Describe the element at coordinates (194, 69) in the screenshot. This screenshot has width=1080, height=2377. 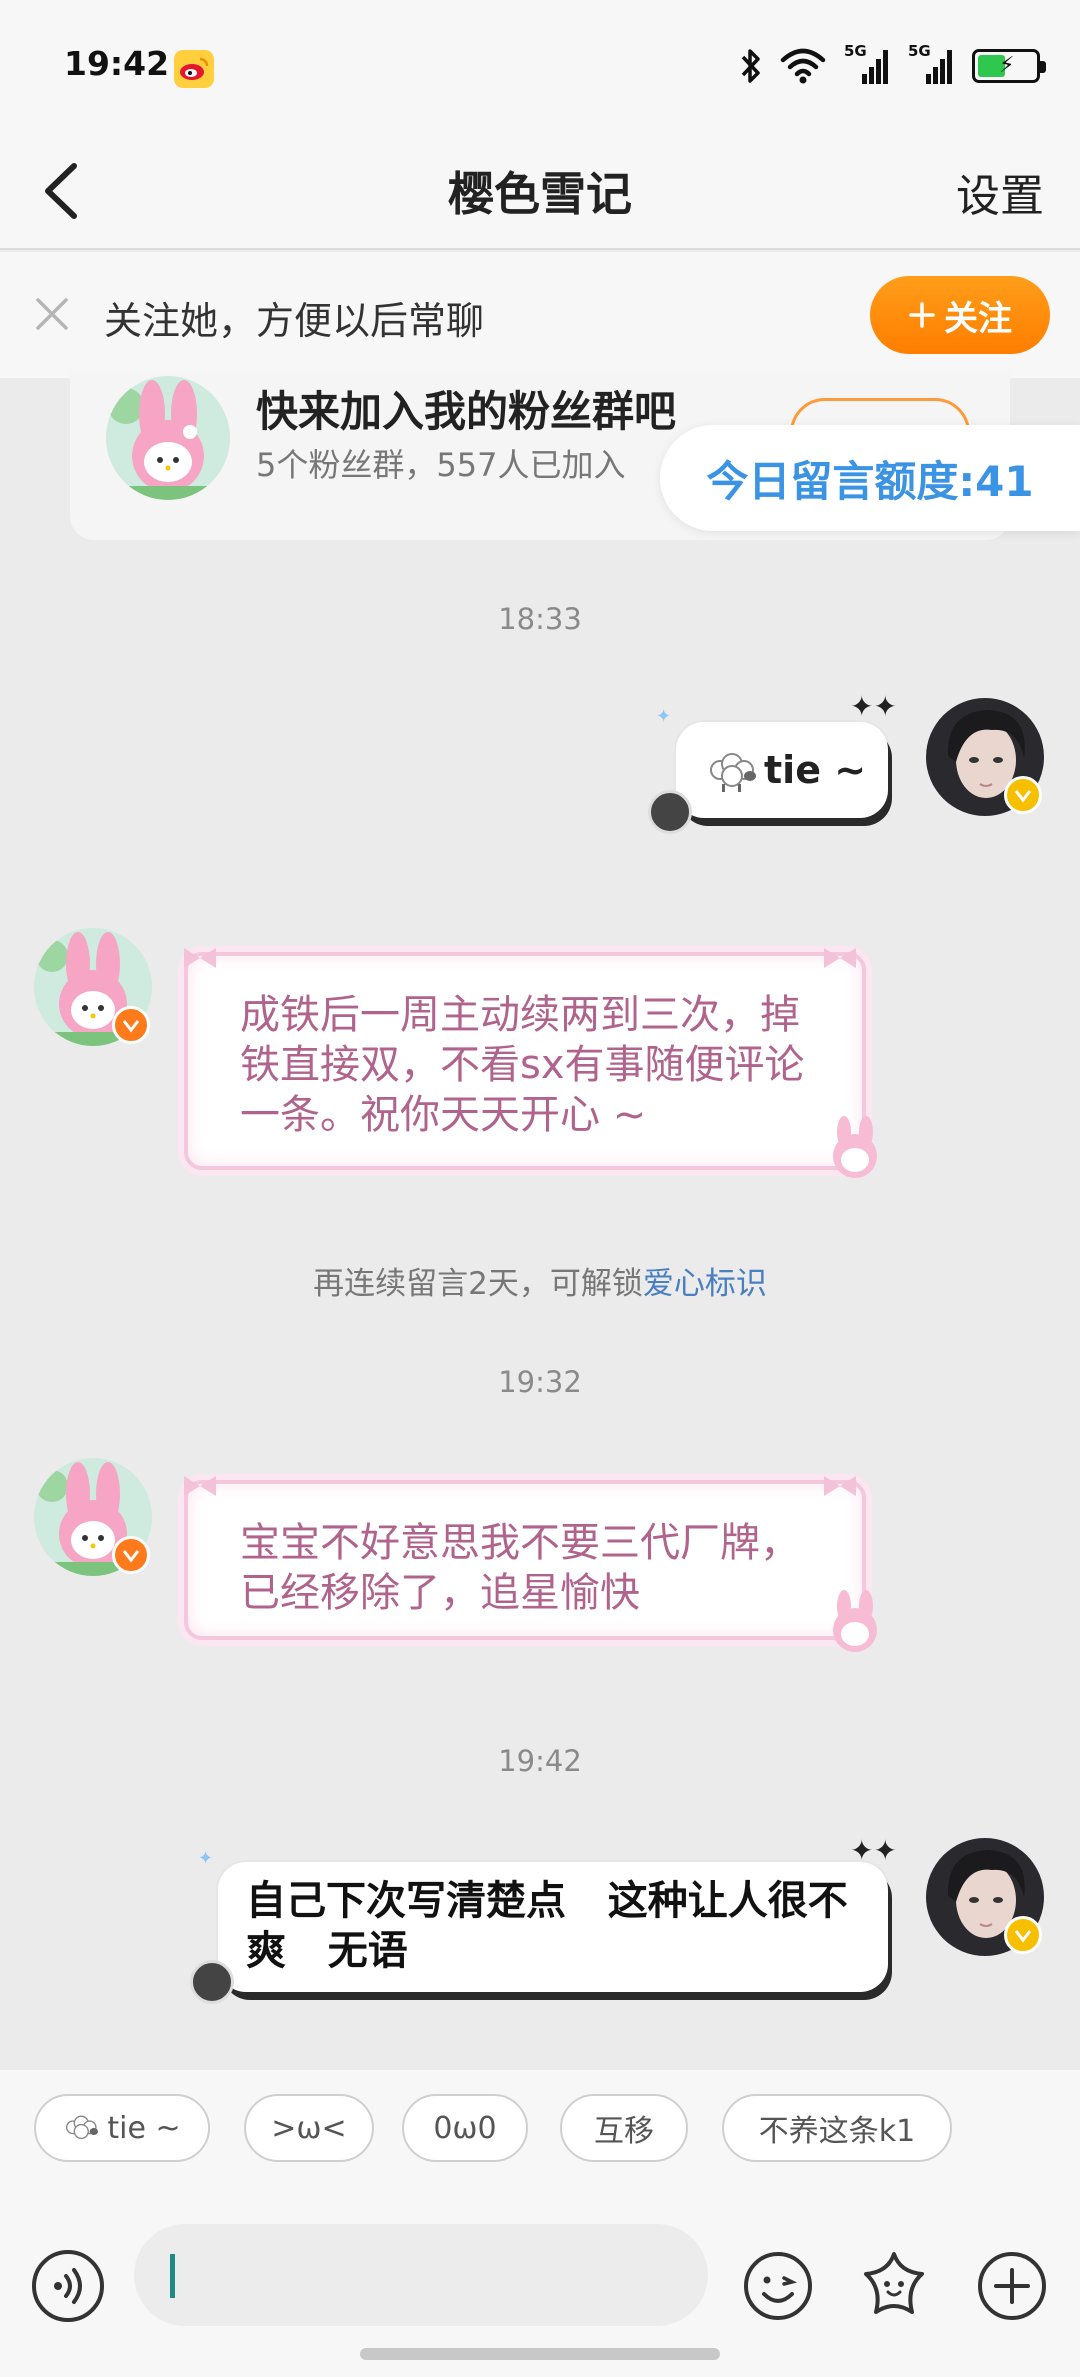
I see `weibo-notification-icon` at that location.